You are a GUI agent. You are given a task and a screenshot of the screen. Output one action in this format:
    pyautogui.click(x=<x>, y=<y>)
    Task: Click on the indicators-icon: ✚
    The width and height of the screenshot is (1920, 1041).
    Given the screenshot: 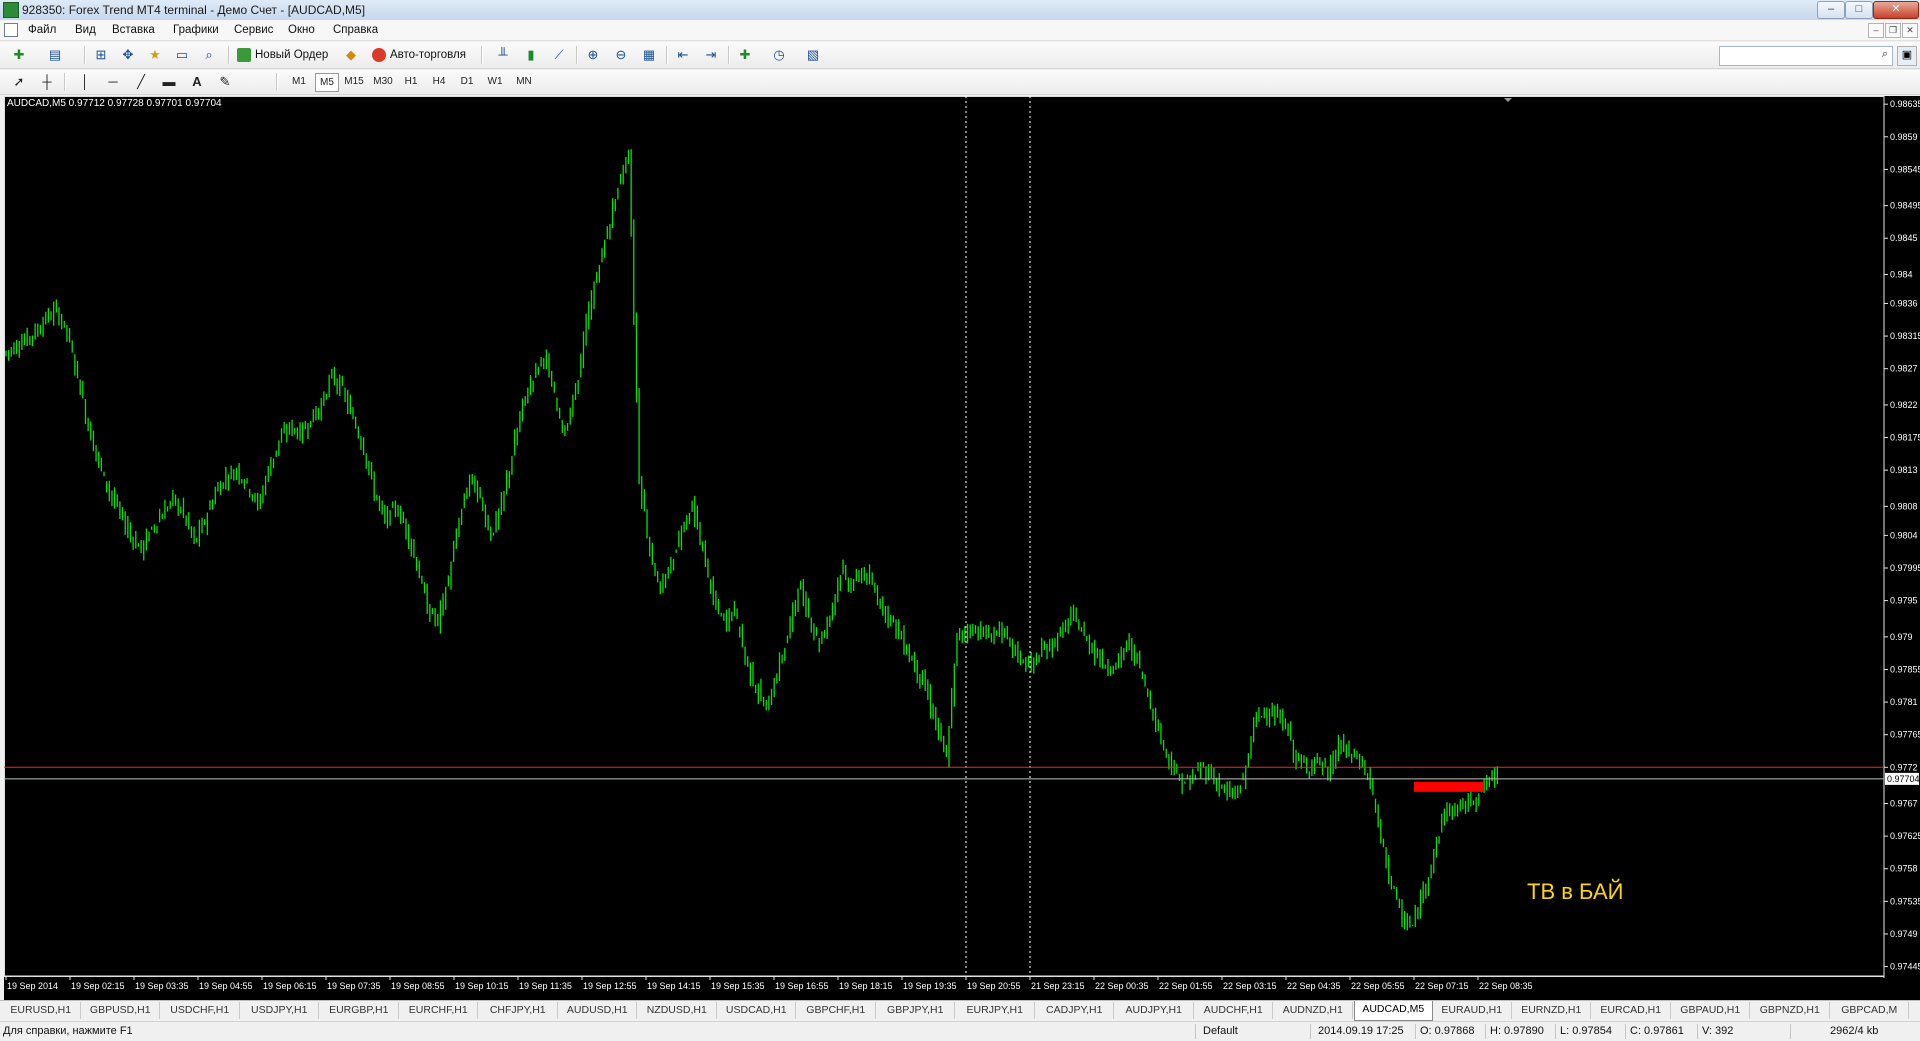 What is the action you would take?
    pyautogui.click(x=745, y=55)
    